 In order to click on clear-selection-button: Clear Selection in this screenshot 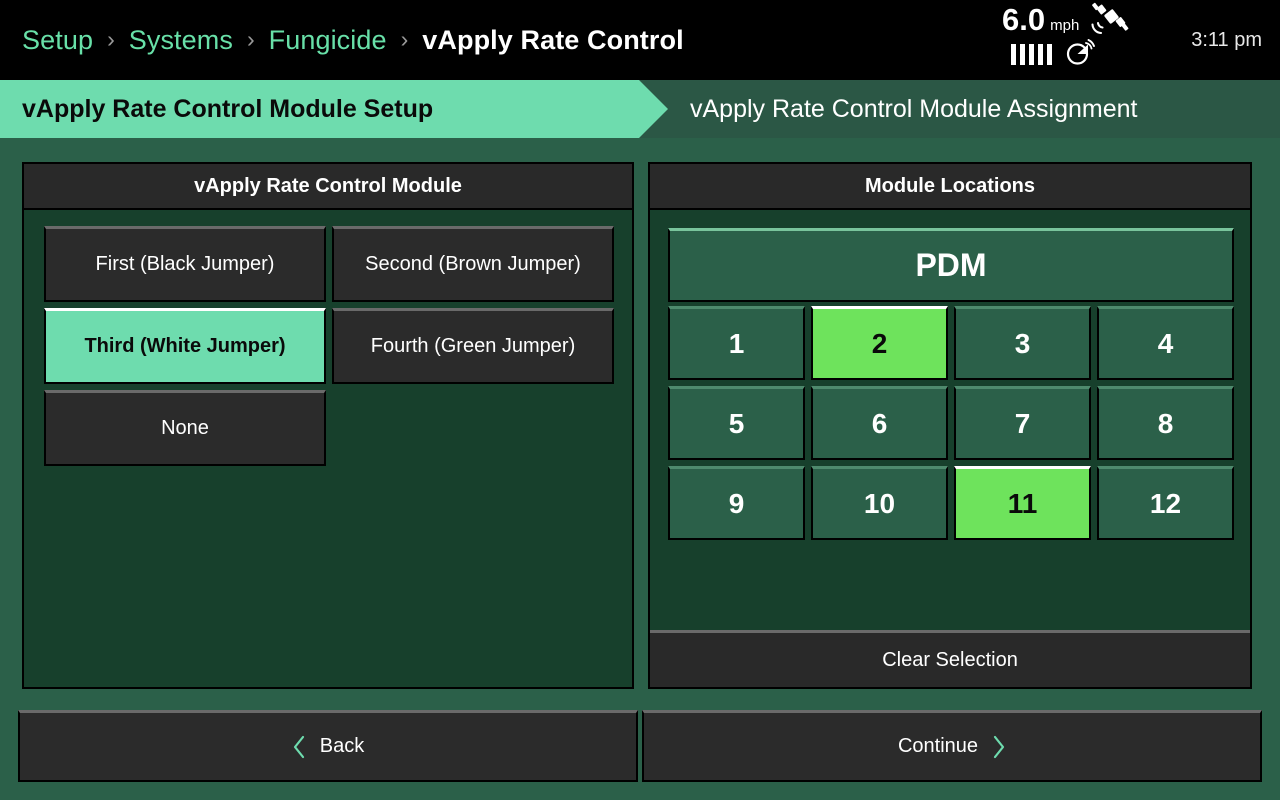, I will do `click(950, 658)`.